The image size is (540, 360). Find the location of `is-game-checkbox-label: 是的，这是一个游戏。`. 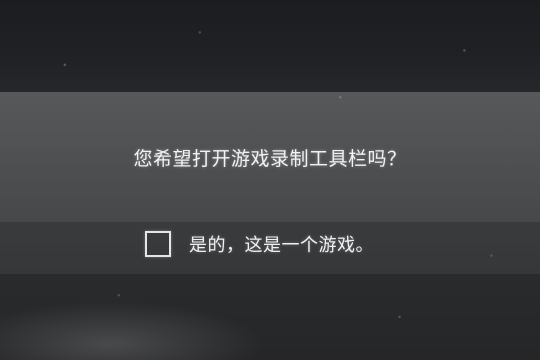

is-game-checkbox-label: 是的，这是一个游戏。 is located at coordinates (281, 244).